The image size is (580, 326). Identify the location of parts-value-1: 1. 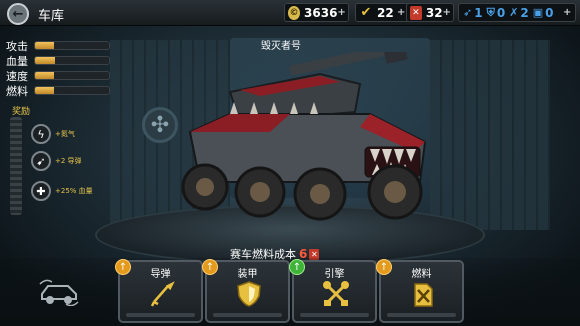
(478, 12).